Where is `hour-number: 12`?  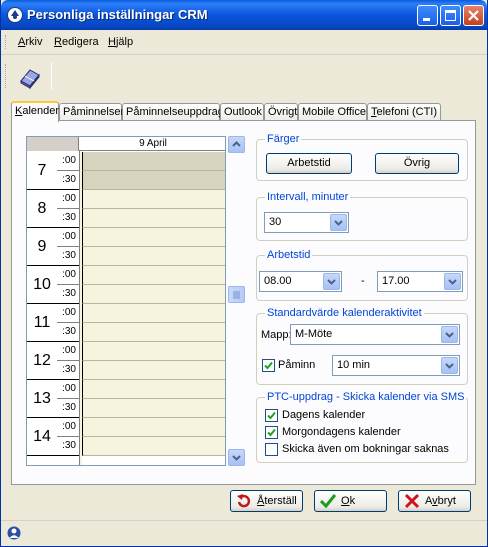
hour-number: 12 is located at coordinates (42, 360).